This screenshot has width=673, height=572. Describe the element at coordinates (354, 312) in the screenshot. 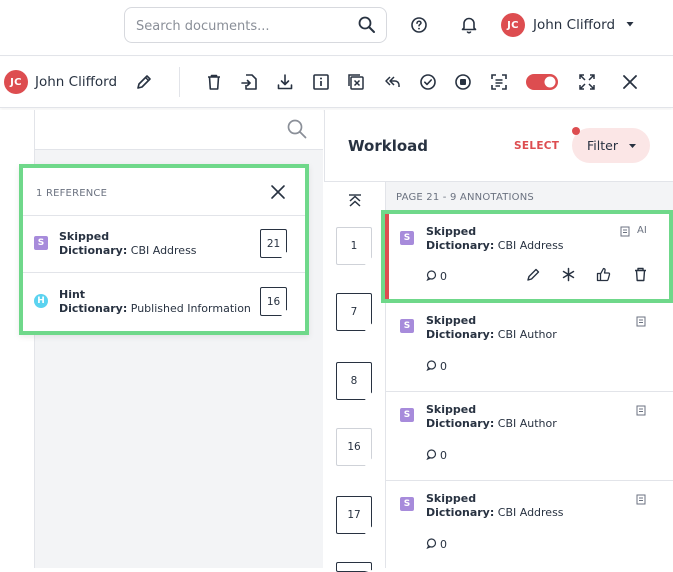

I see `thumbnail-page: 7` at that location.